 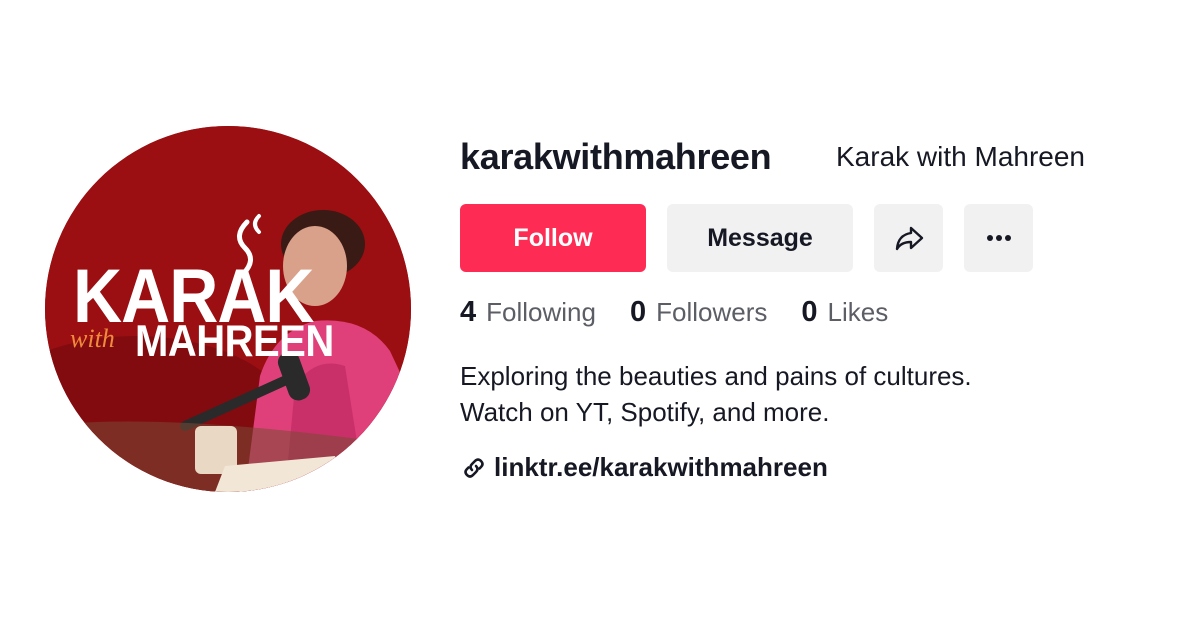 I want to click on stat-likes-count: 0, so click(x=809, y=312).